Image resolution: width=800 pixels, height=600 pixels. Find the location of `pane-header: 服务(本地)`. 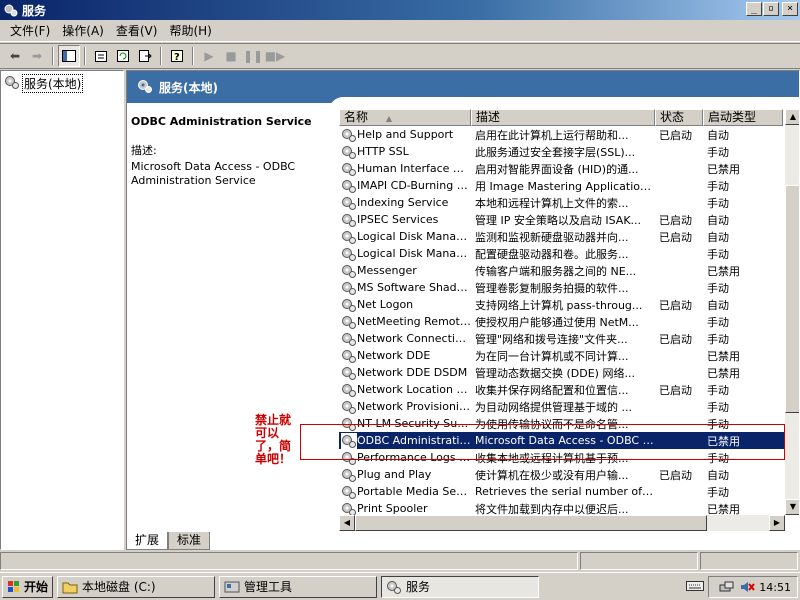

pane-header: 服务(本地) is located at coordinates (463, 91).